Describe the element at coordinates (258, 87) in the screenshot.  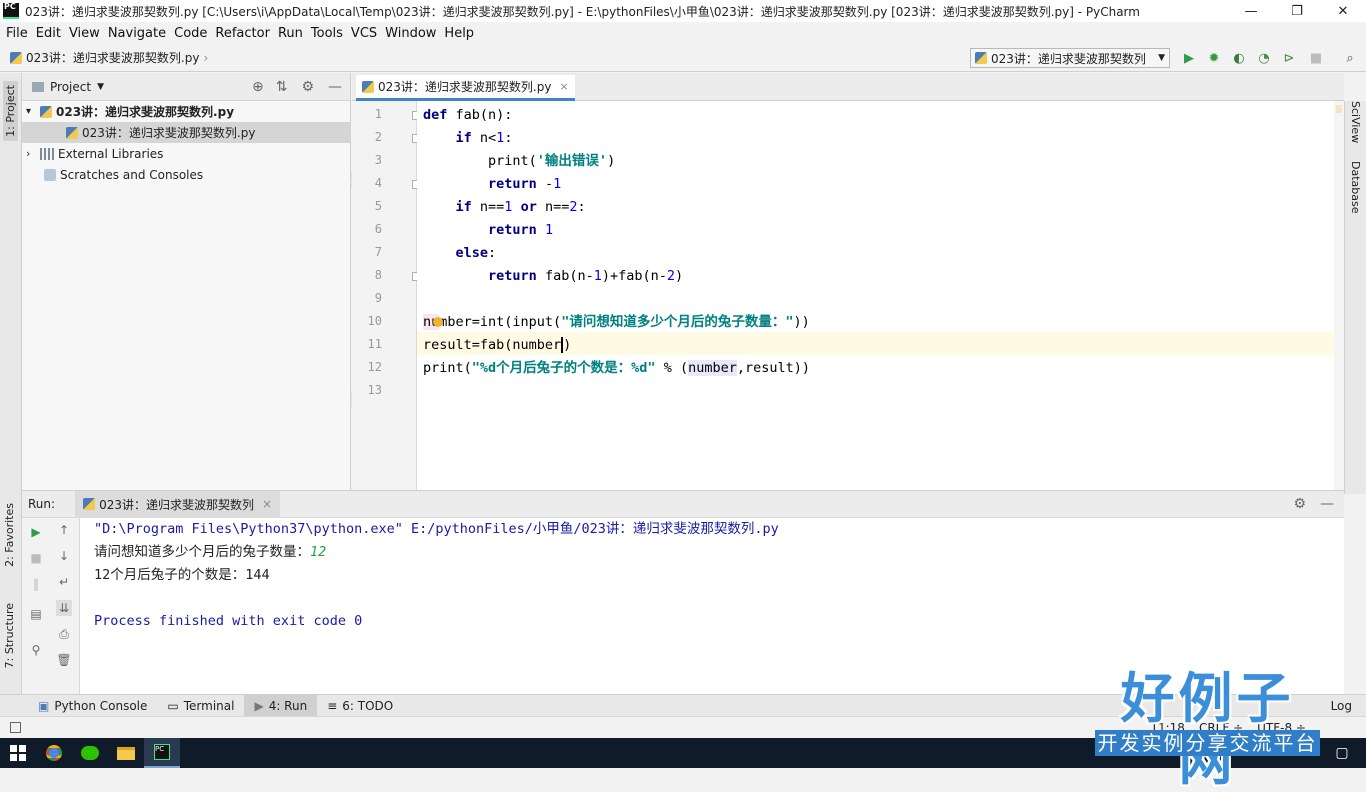
I see `locate-icon: ⊕` at that location.